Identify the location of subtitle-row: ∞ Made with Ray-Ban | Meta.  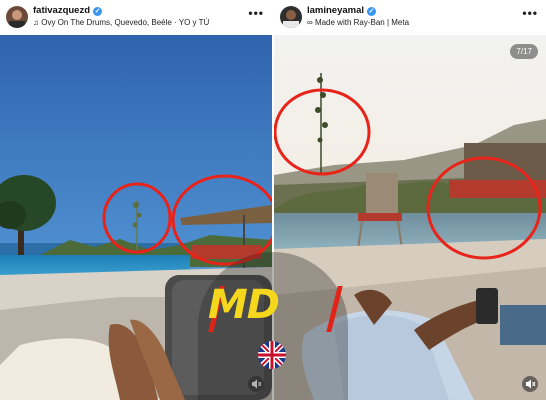
(358, 22).